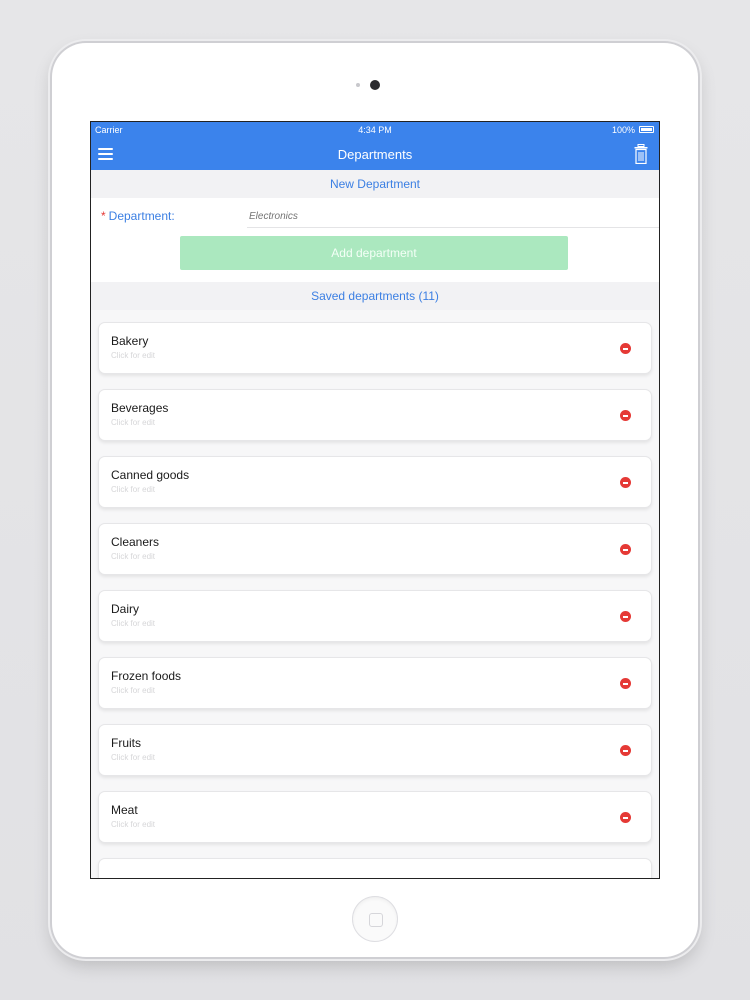  What do you see at coordinates (126, 743) in the screenshot?
I see `department-name: Fruits` at bounding box center [126, 743].